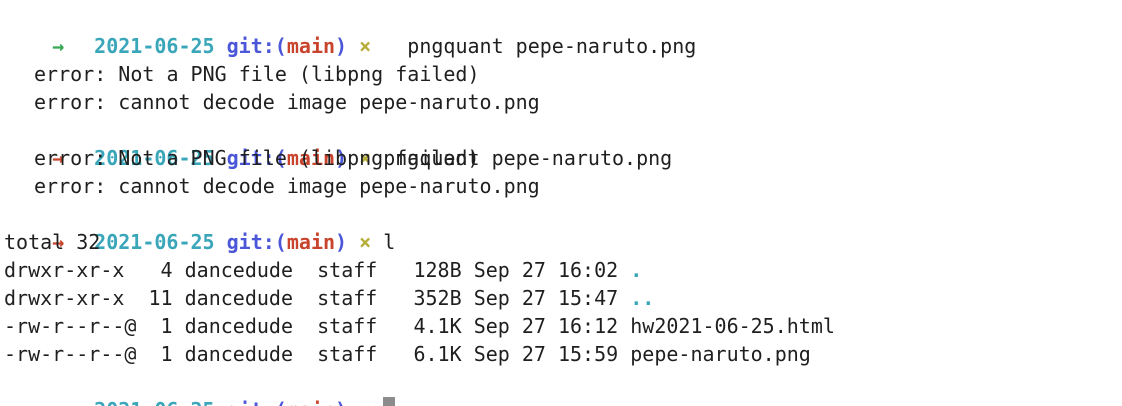 This screenshot has height=406, width=1122. Describe the element at coordinates (732, 326) in the screenshot. I see `file-name: hw2021-06-25.html` at that location.